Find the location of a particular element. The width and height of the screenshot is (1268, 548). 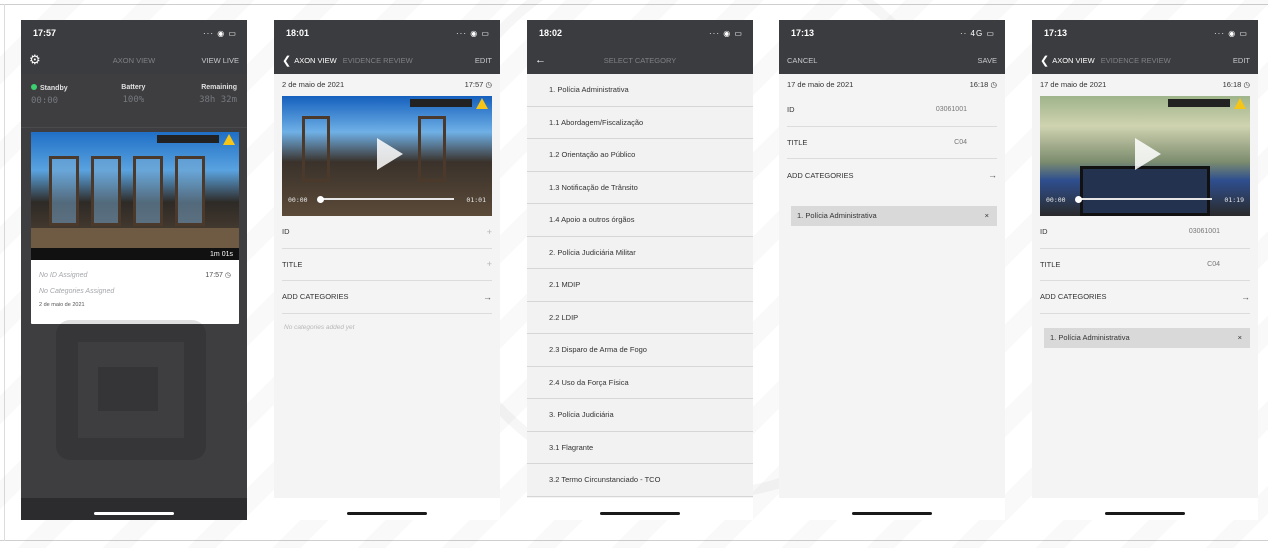

stat-value: 100% is located at coordinates (133, 100).